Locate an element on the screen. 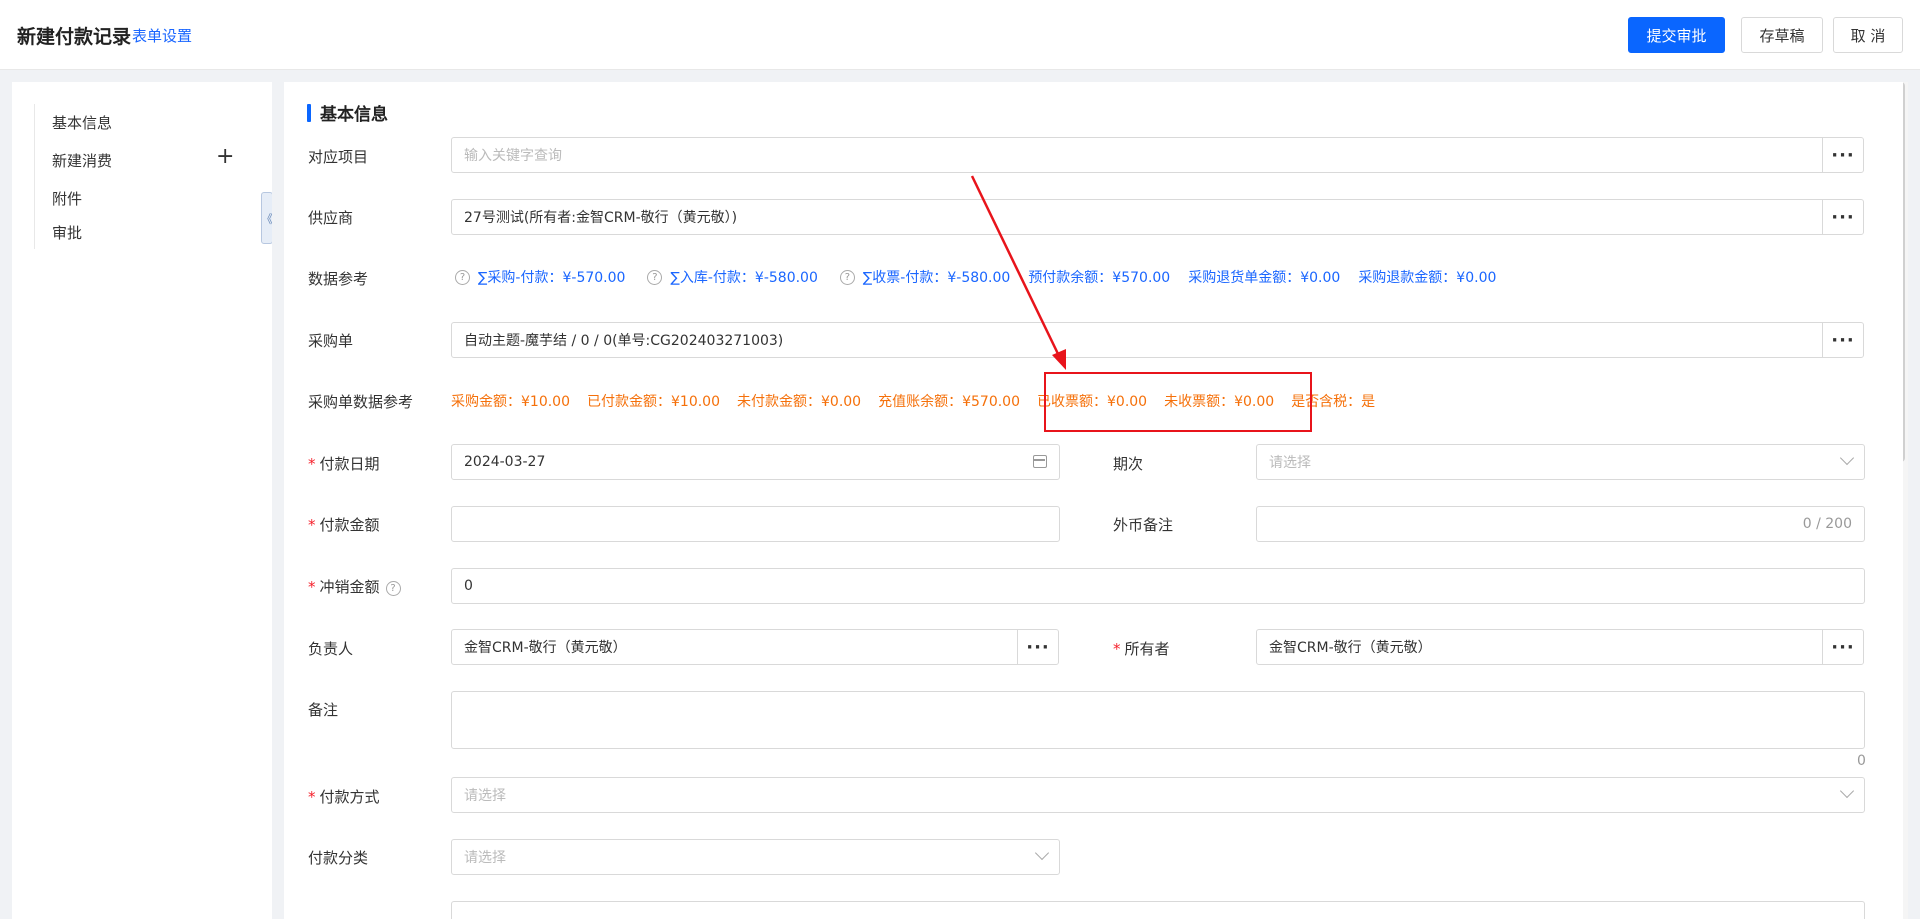 The height and width of the screenshot is (919, 1920). pay-amount-label: * 付款金额 is located at coordinates (344, 524).